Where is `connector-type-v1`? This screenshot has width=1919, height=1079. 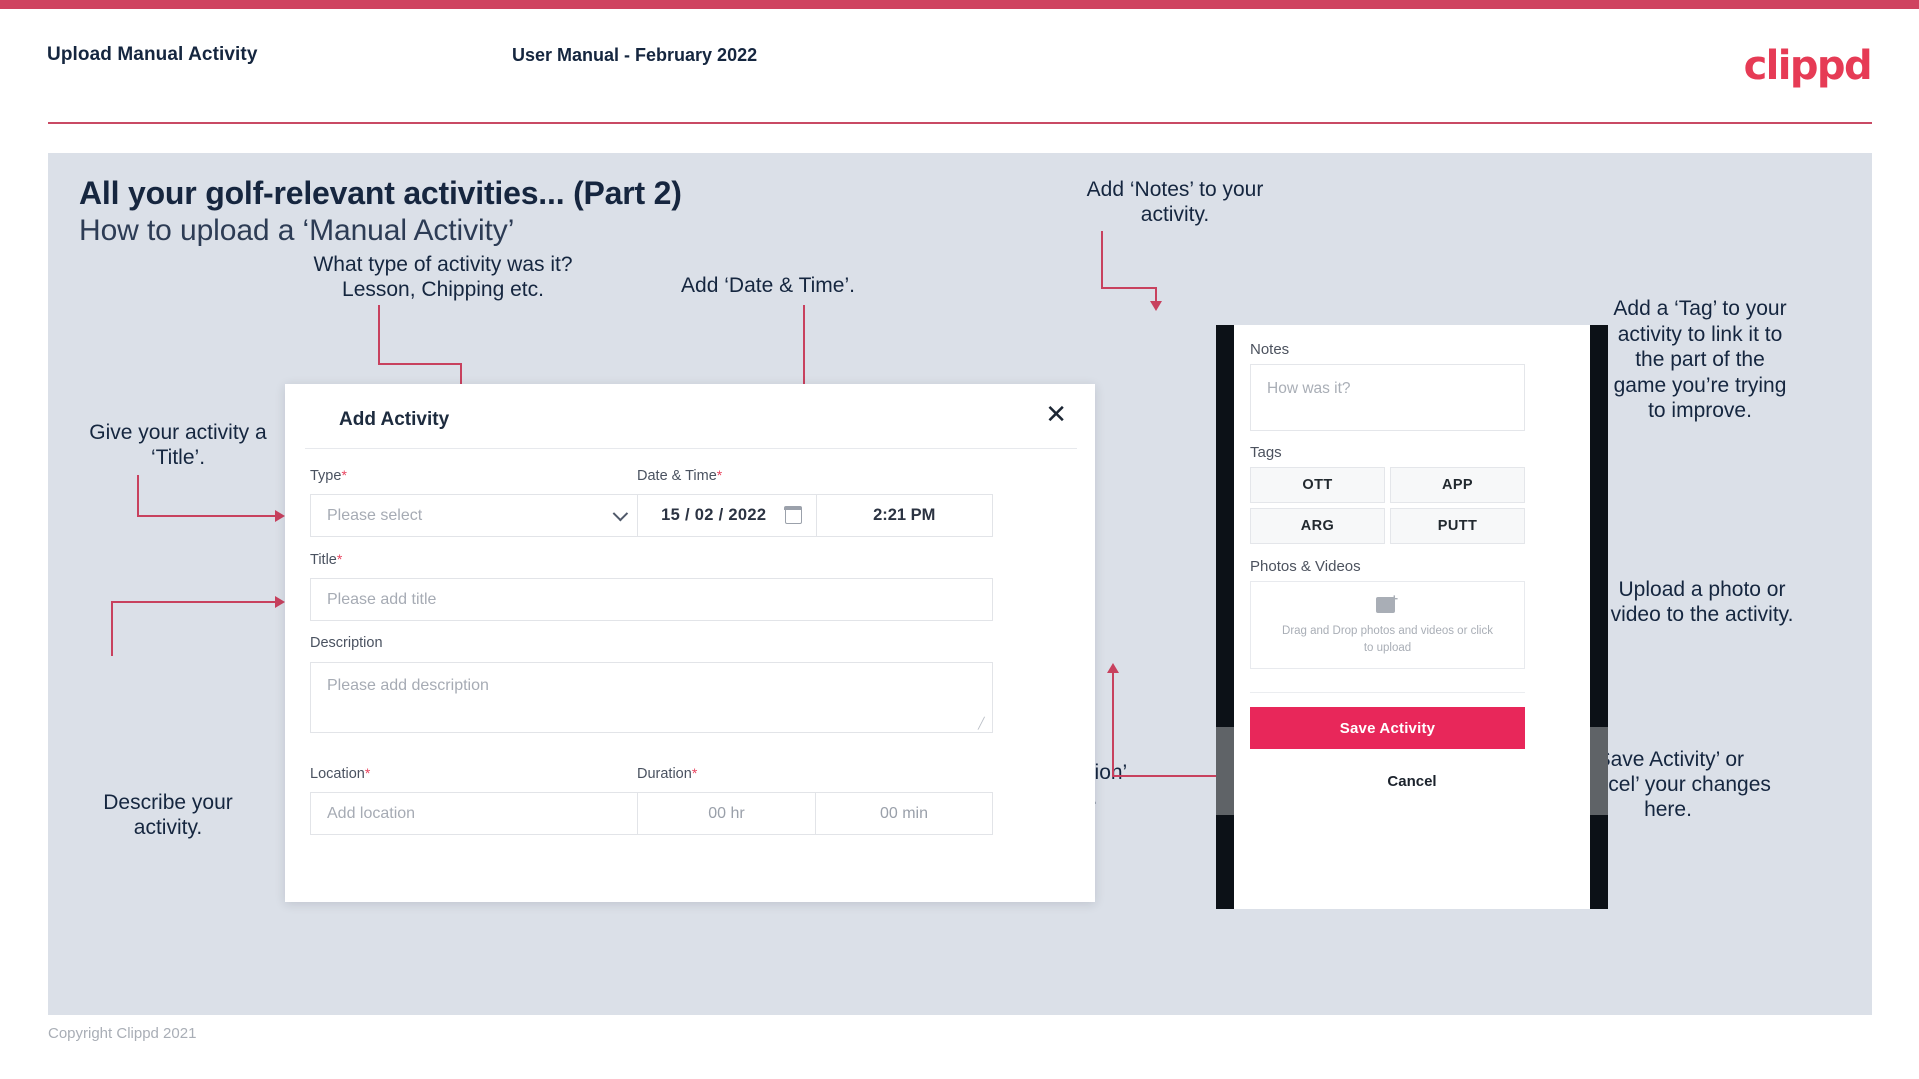
connector-type-v1 is located at coordinates (379, 335).